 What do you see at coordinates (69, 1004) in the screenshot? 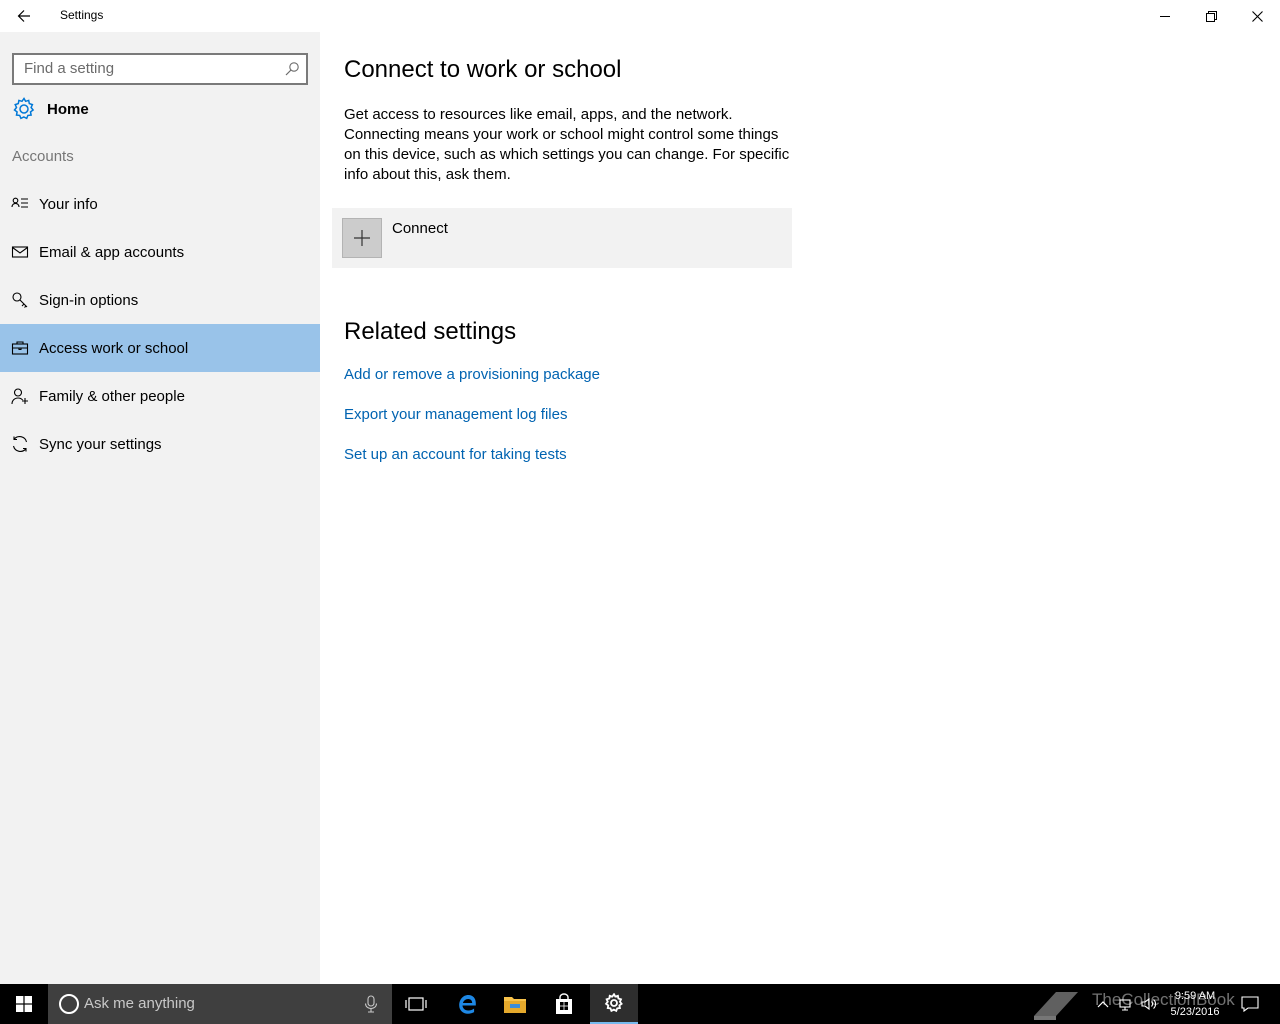
I see `cortana-icon` at bounding box center [69, 1004].